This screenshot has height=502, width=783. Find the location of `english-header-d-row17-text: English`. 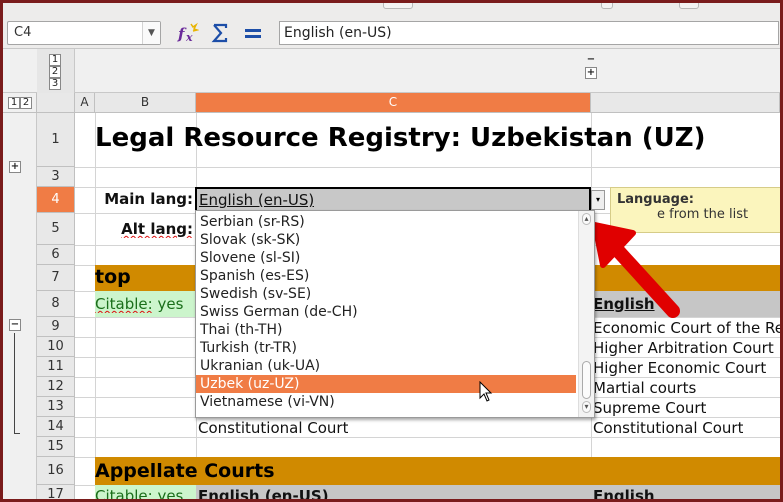

english-header-d-row17-text: English is located at coordinates (624, 494).